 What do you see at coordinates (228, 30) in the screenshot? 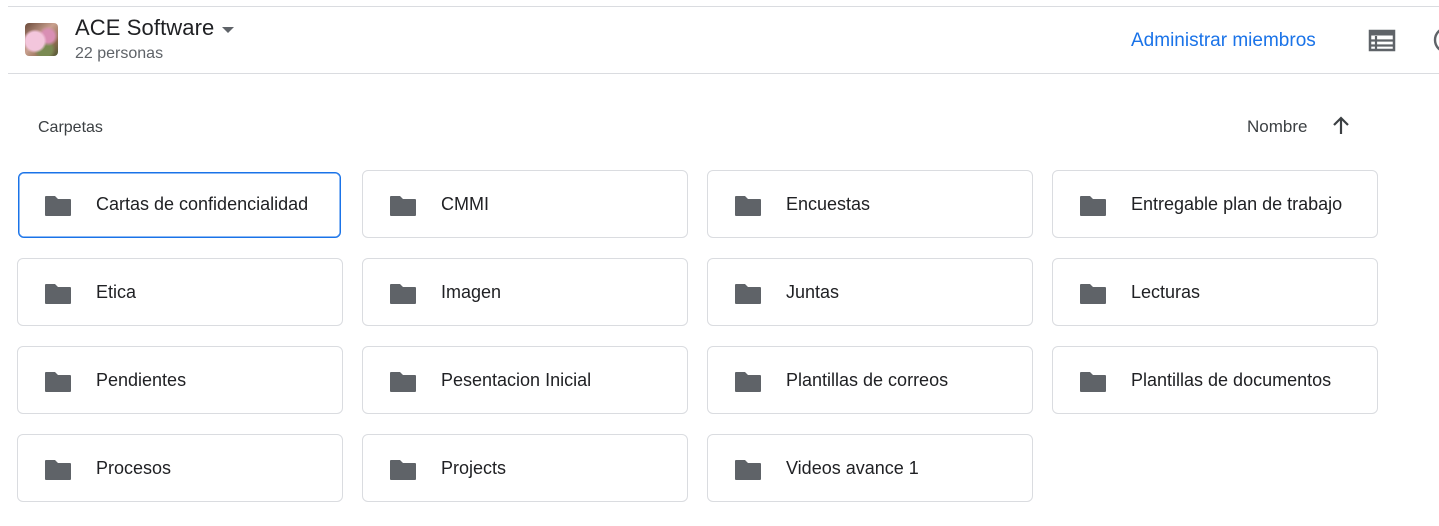
I see `arrow-drop-down-icon` at bounding box center [228, 30].